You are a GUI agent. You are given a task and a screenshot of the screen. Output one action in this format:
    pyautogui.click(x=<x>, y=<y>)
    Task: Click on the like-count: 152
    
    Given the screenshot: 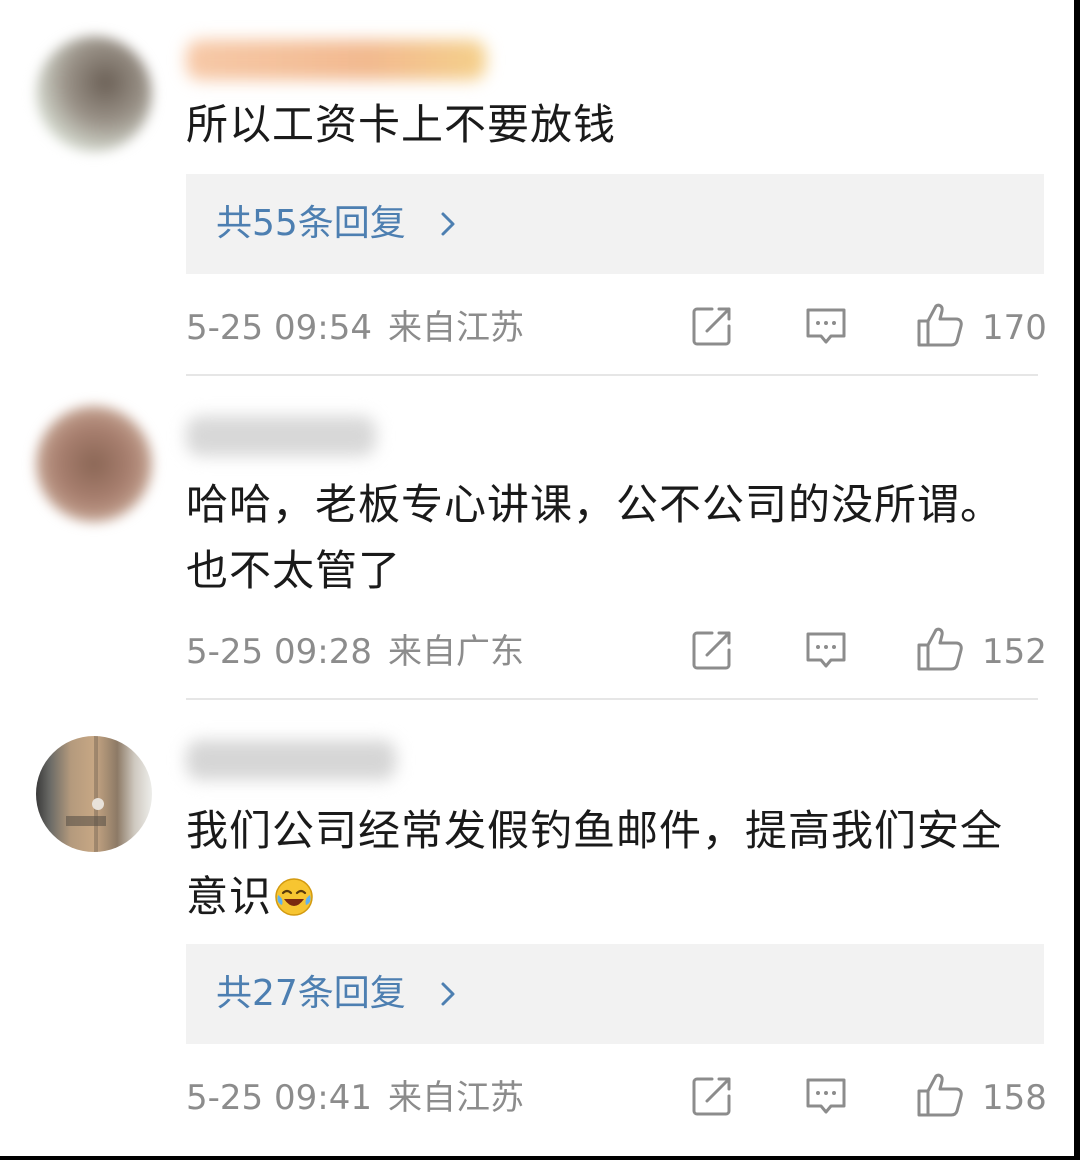 What is the action you would take?
    pyautogui.click(x=1014, y=652)
    